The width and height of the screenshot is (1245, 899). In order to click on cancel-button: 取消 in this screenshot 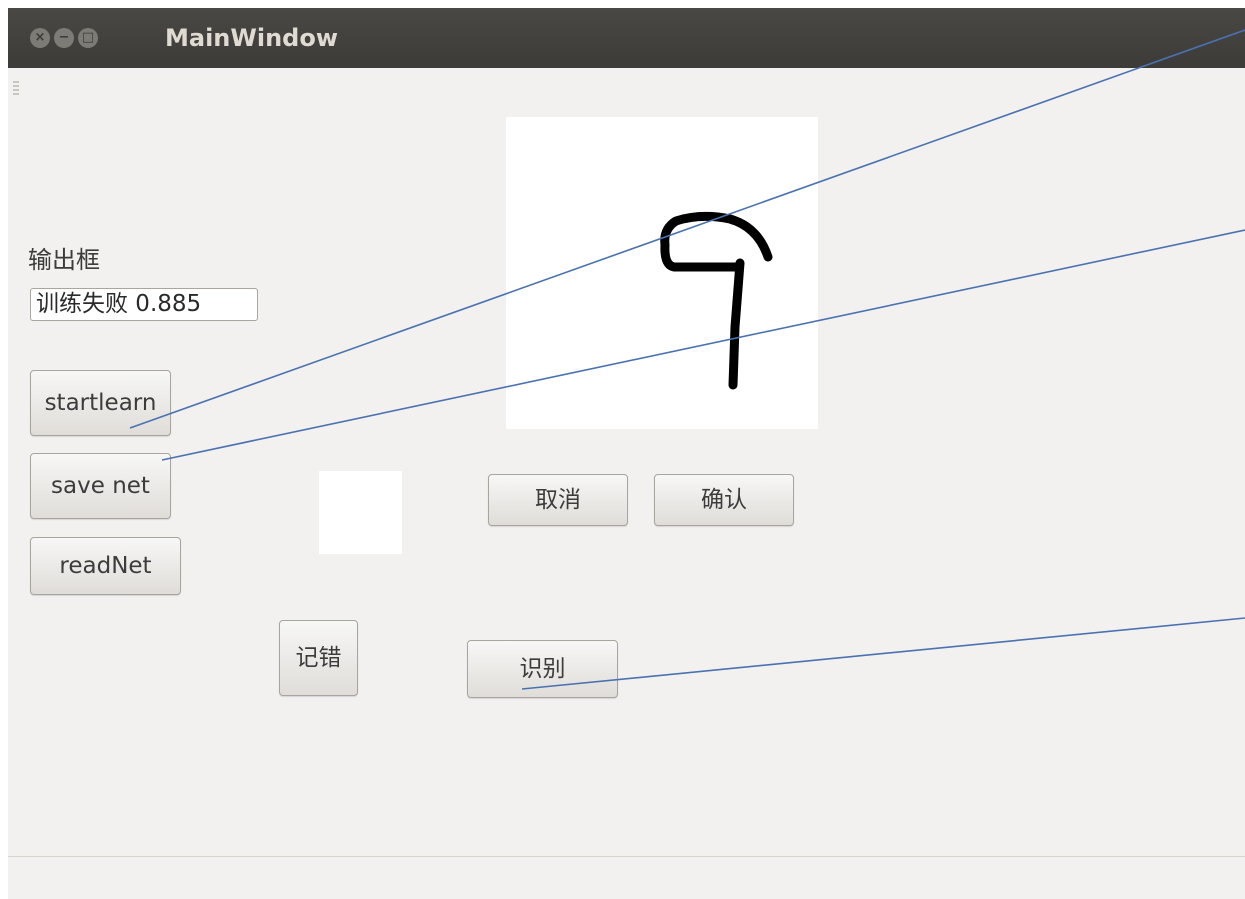, I will do `click(558, 500)`.